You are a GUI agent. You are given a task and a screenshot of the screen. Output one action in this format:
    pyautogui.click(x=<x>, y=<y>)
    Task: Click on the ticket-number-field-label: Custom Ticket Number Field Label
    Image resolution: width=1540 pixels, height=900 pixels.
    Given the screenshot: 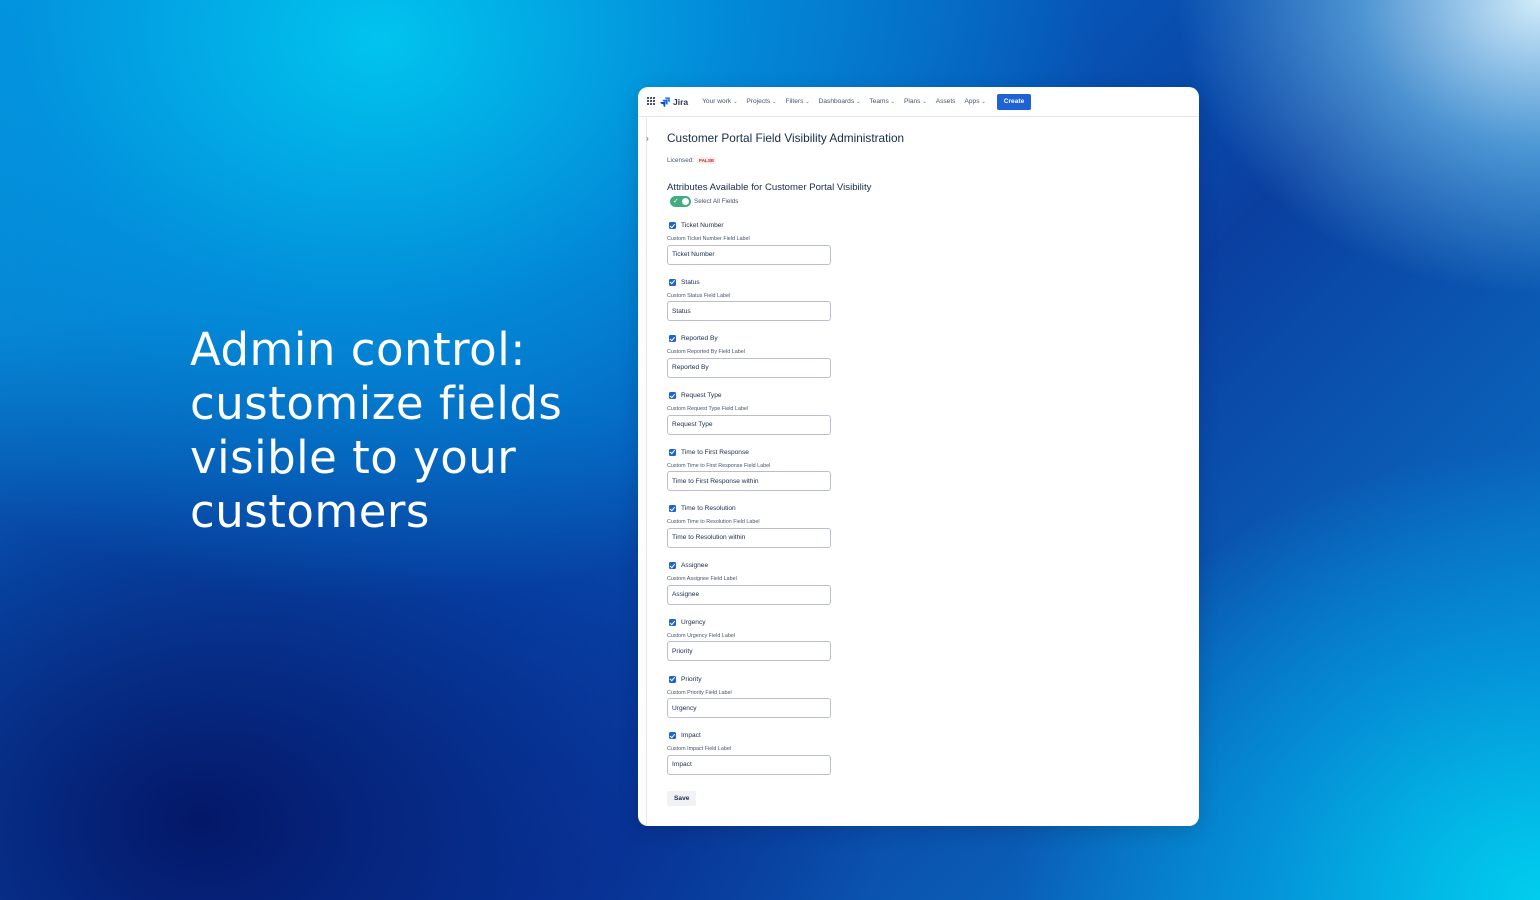 What is the action you would take?
    pyautogui.click(x=708, y=239)
    